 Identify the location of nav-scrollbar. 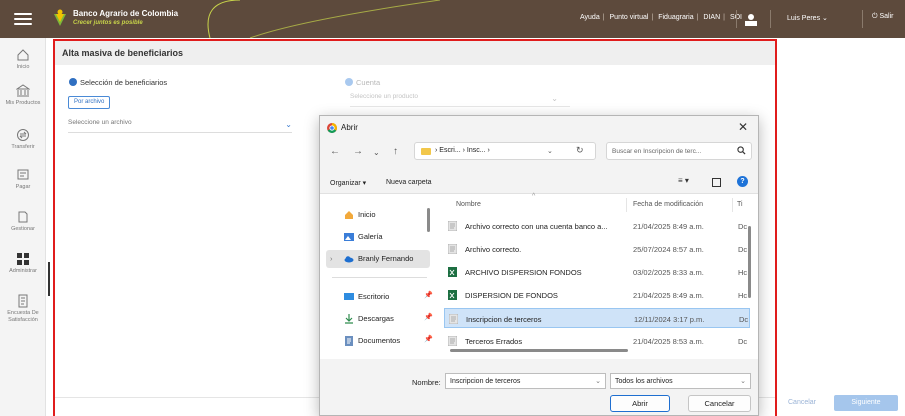
(428, 220).